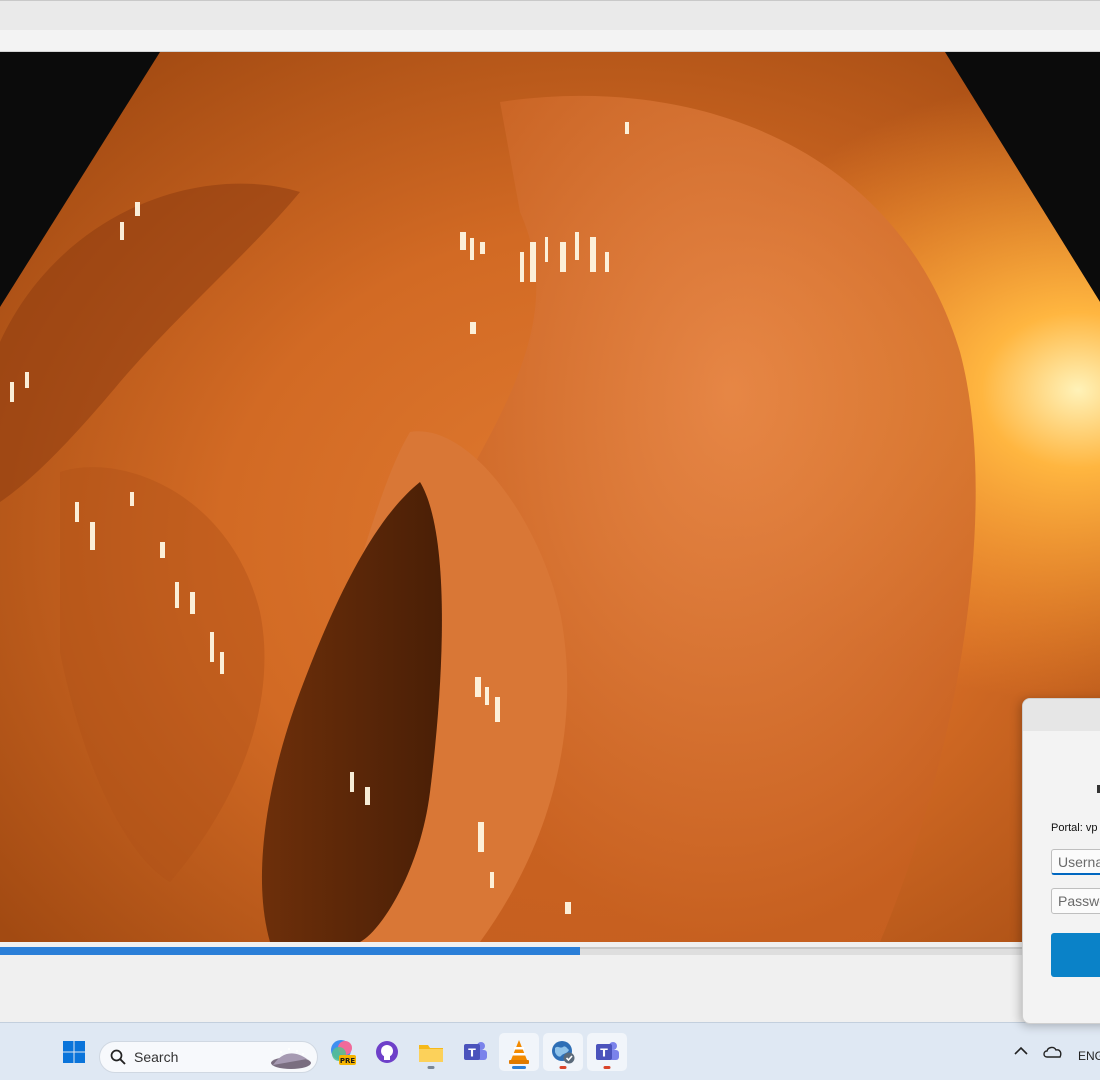 This screenshot has height=1080, width=1100. I want to click on show-hidden-icons-chevron-icon, so click(1021, 1052).